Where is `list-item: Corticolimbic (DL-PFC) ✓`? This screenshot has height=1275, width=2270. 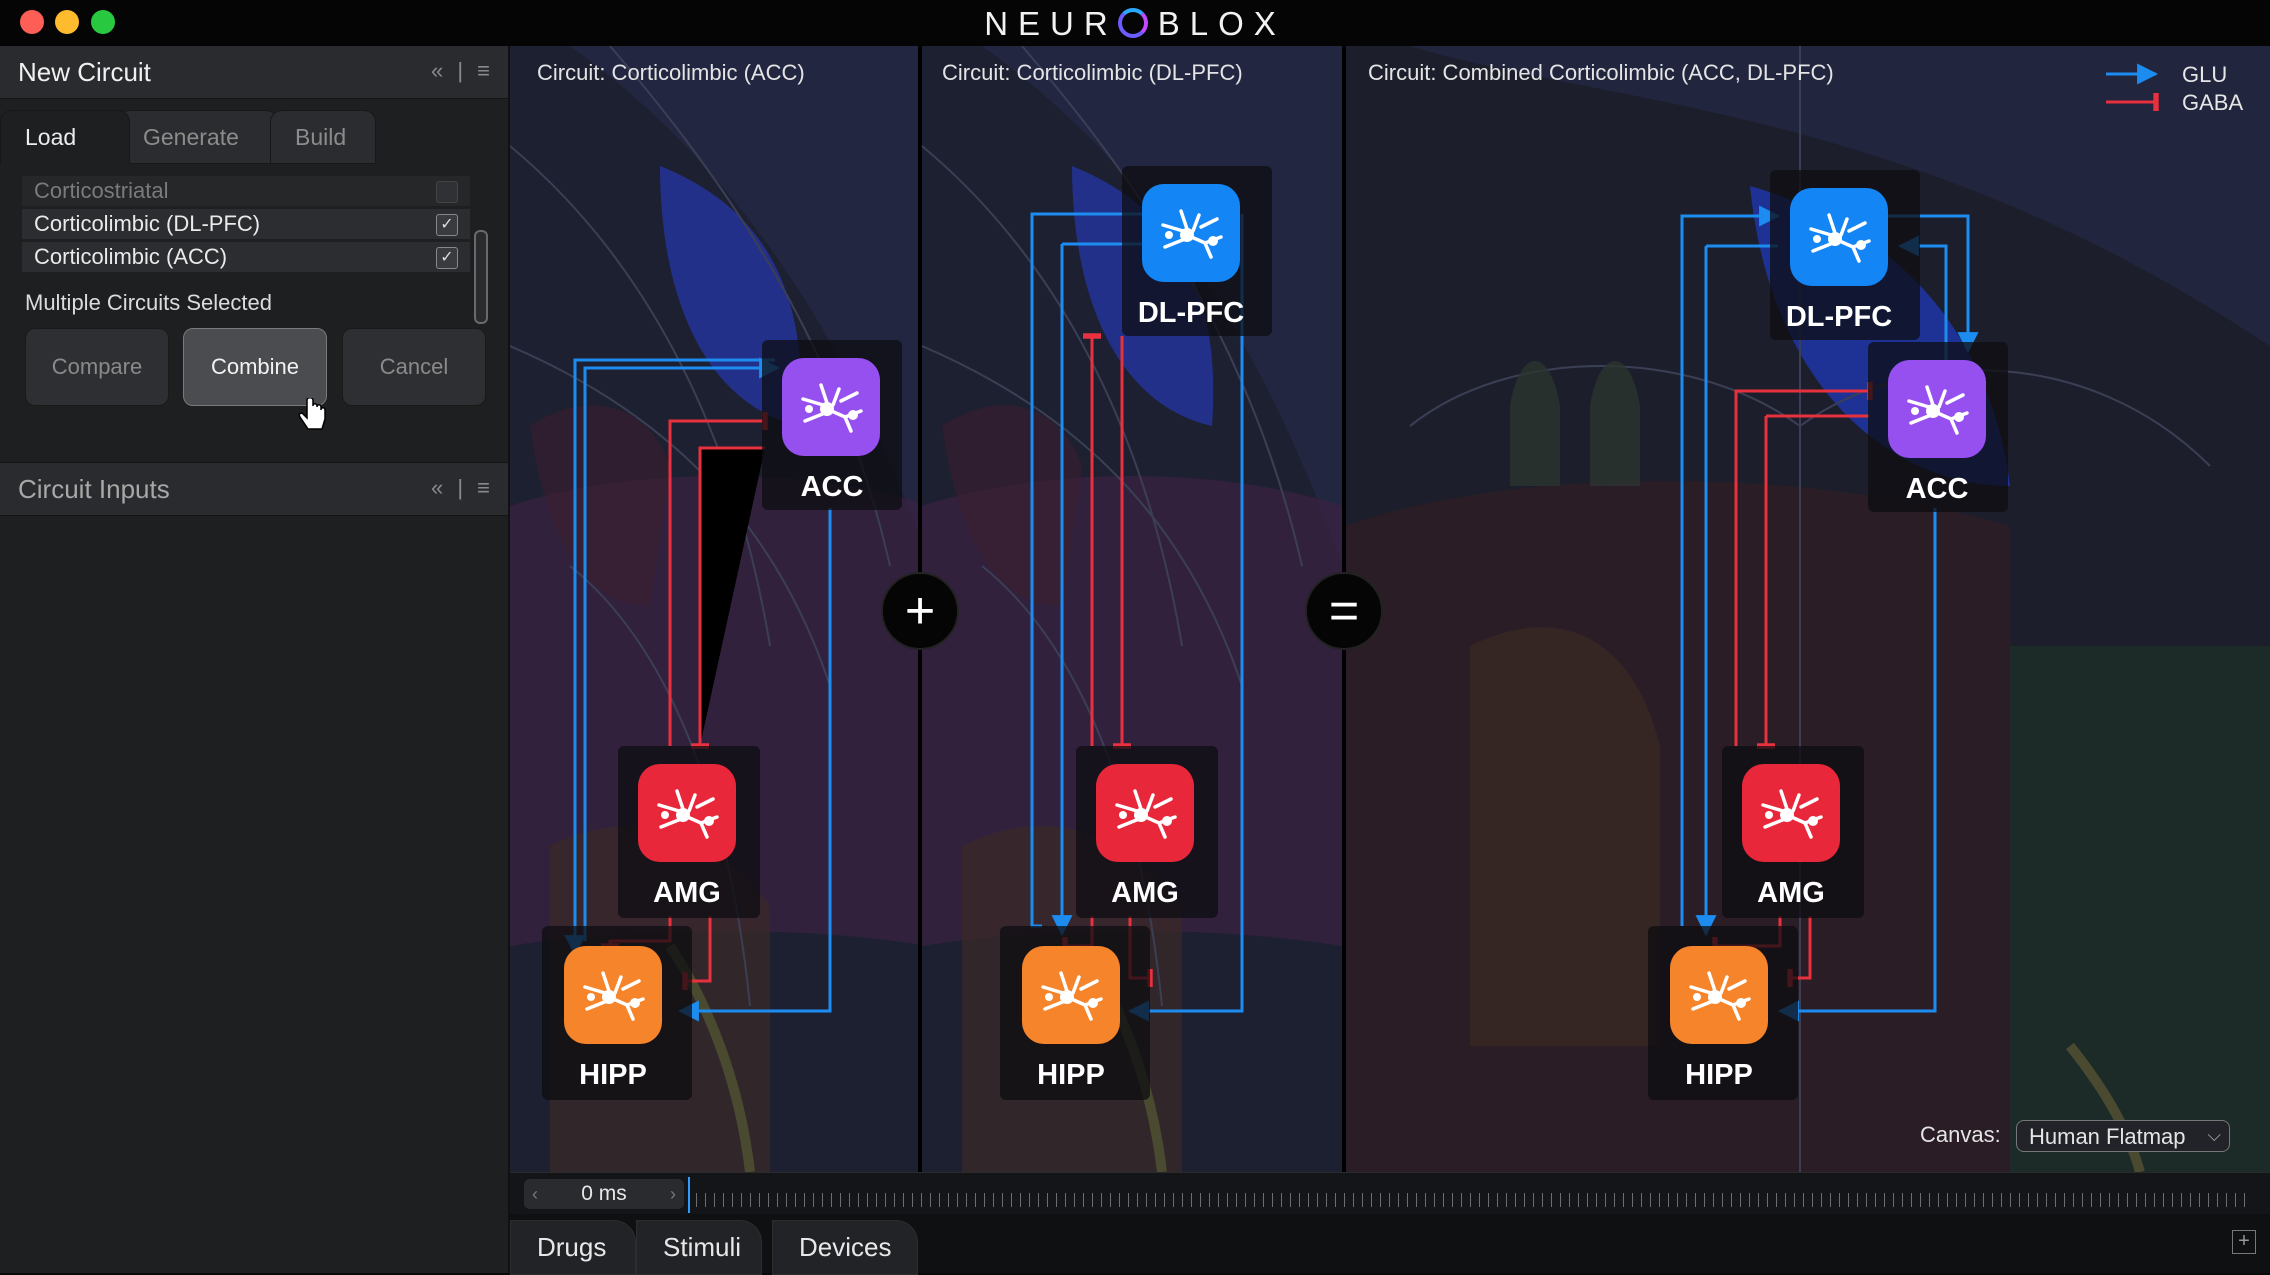
list-item: Corticolimbic (DL-PFC) ✓ is located at coordinates (246, 224).